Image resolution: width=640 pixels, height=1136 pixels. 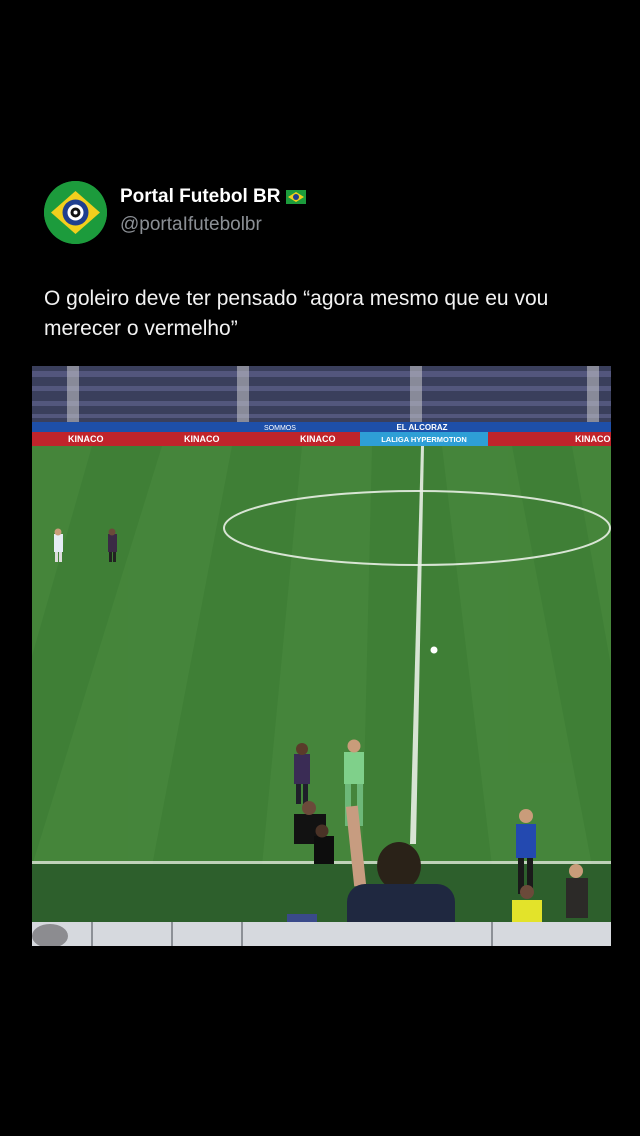 What do you see at coordinates (318, 439) in the screenshot?
I see `board-kinaco-3: KINACO` at bounding box center [318, 439].